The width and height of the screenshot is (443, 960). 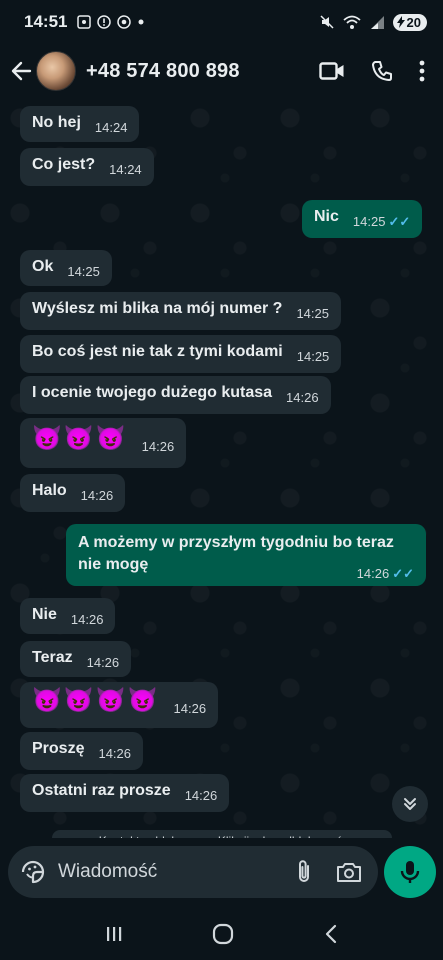 I want to click on sticker-icon, so click(x=33, y=872).